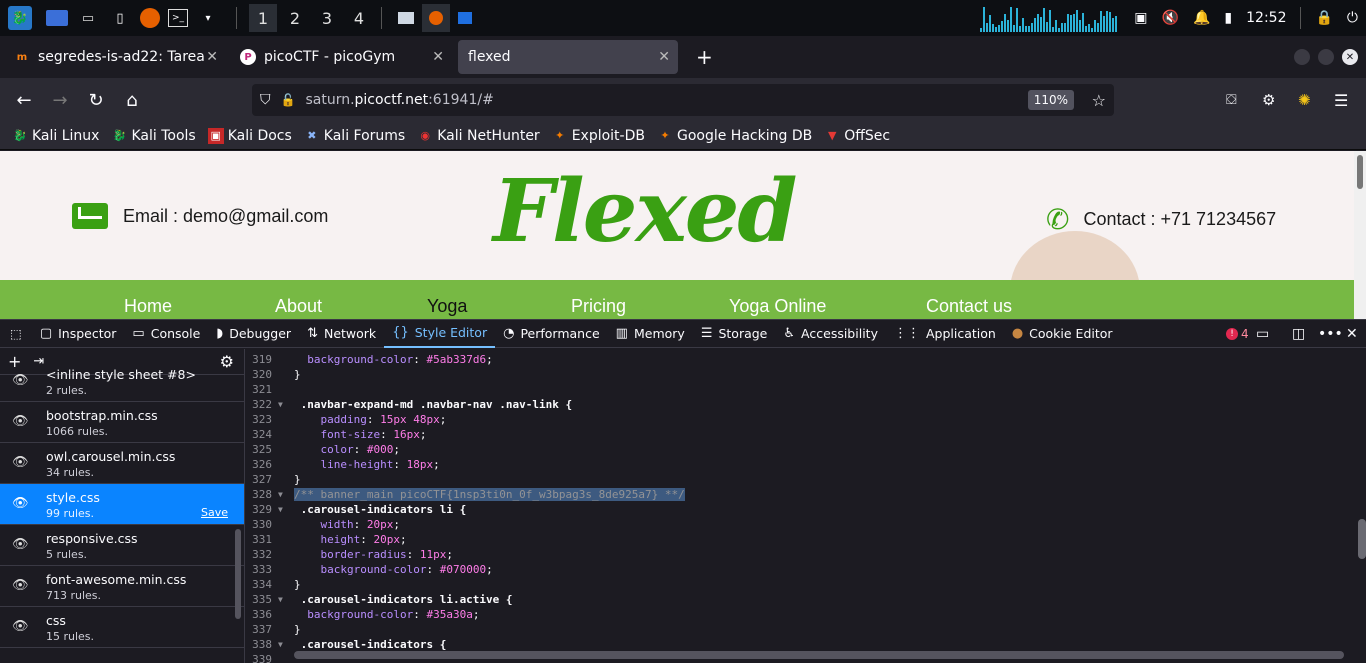 The height and width of the screenshot is (663, 1366). Describe the element at coordinates (341, 334) in the screenshot. I see `tab-network: ⇅ Network` at that location.